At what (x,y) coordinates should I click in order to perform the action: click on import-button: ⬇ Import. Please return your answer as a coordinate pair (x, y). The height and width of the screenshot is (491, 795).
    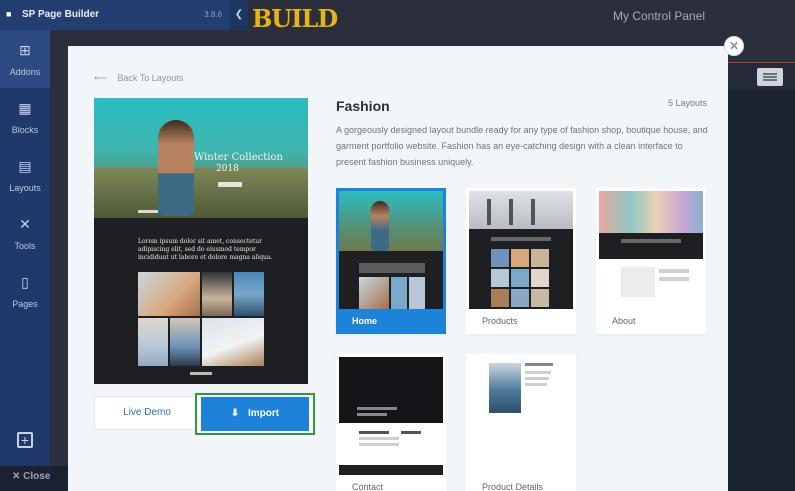
    Looking at the image, I should click on (255, 414).